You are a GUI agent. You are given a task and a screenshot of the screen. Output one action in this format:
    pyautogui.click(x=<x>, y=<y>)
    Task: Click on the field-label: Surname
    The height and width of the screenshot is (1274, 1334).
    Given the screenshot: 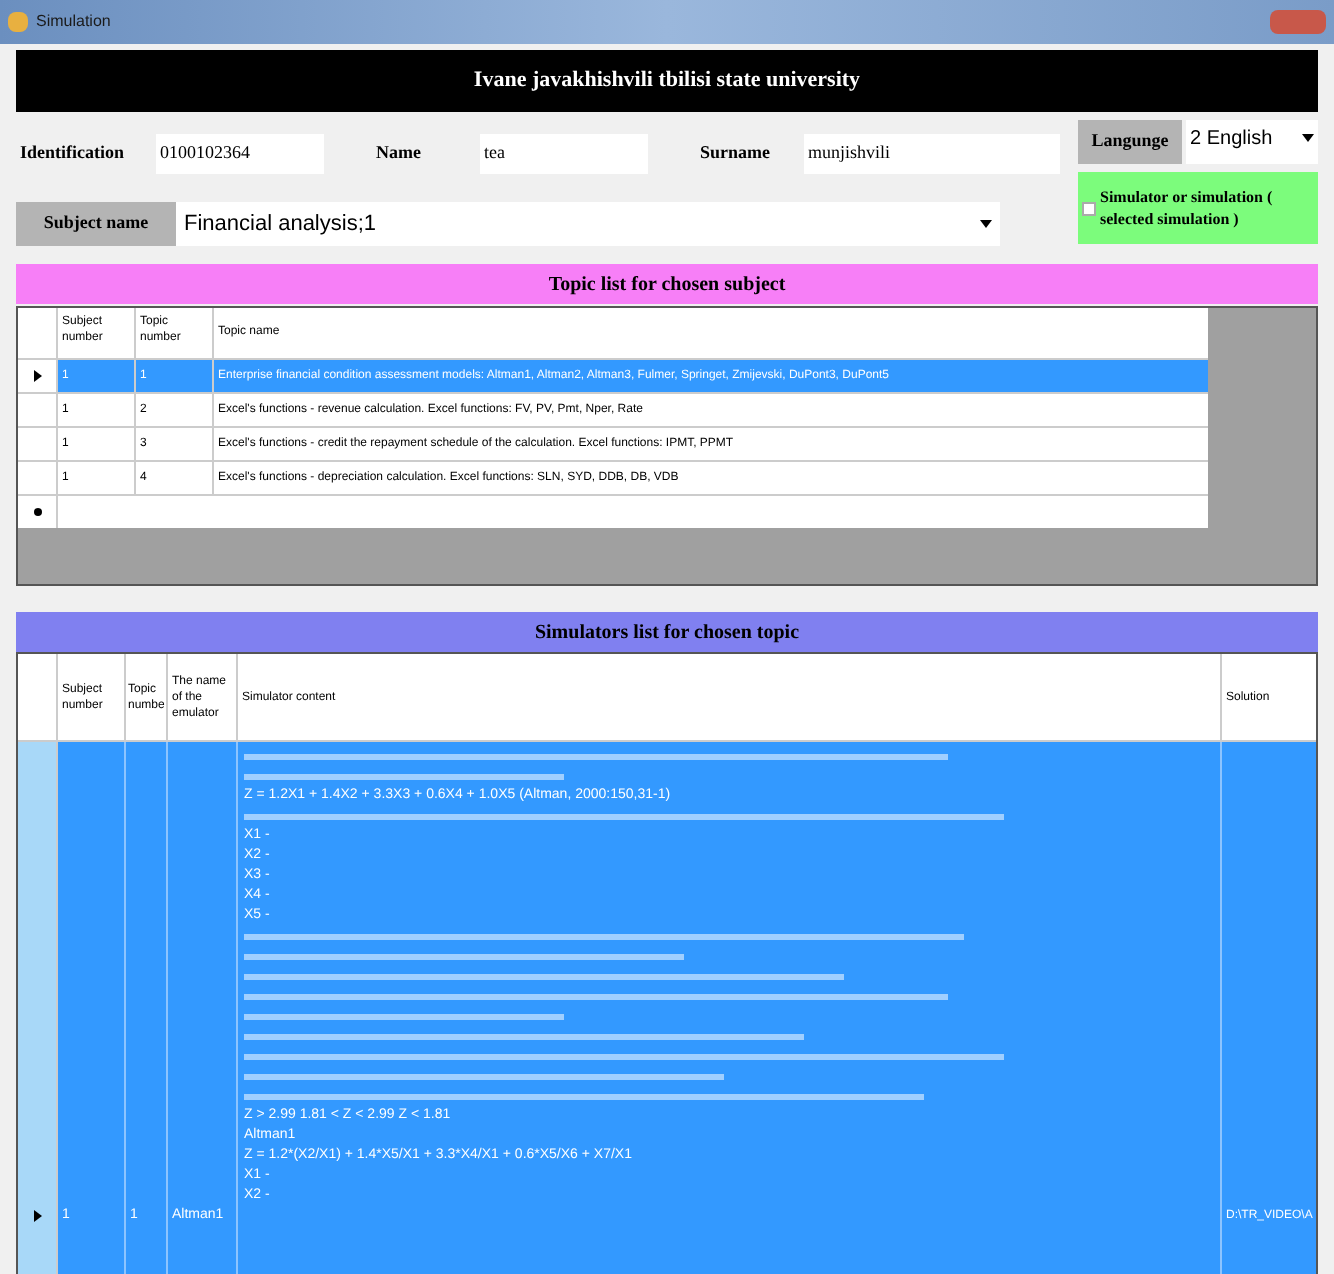 What is the action you would take?
    pyautogui.click(x=736, y=153)
    